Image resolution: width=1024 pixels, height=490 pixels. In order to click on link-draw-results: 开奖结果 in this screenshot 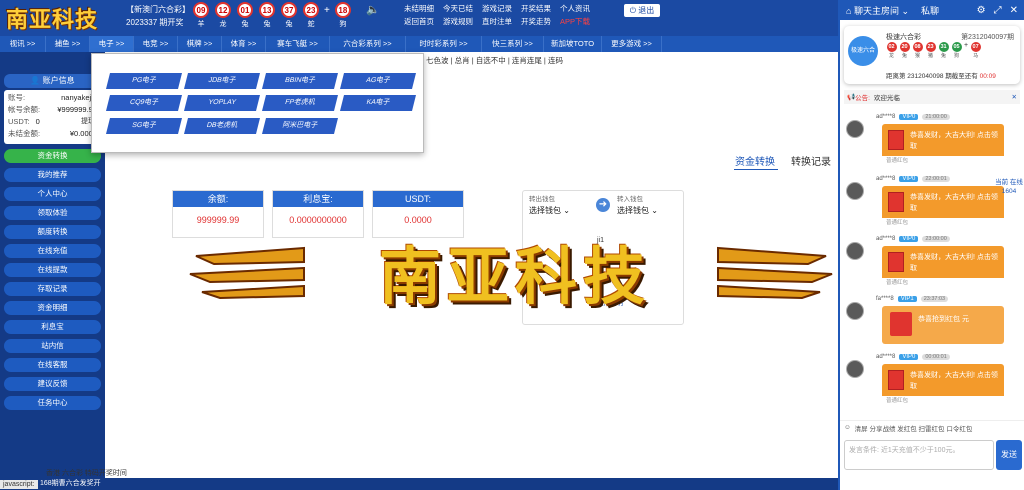, I will do `click(536, 8)`.